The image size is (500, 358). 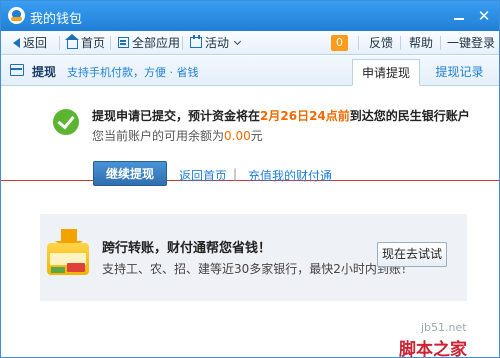 I want to click on home-label: 首页, so click(x=93, y=43).